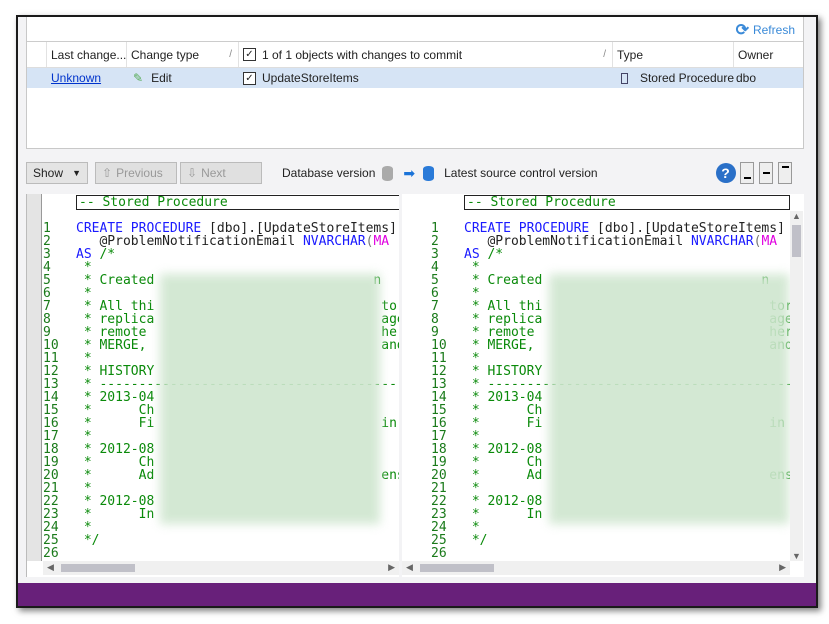 Image resolution: width=829 pixels, height=624 pixels. I want to click on row-checkbox: ✓, so click(249, 78).